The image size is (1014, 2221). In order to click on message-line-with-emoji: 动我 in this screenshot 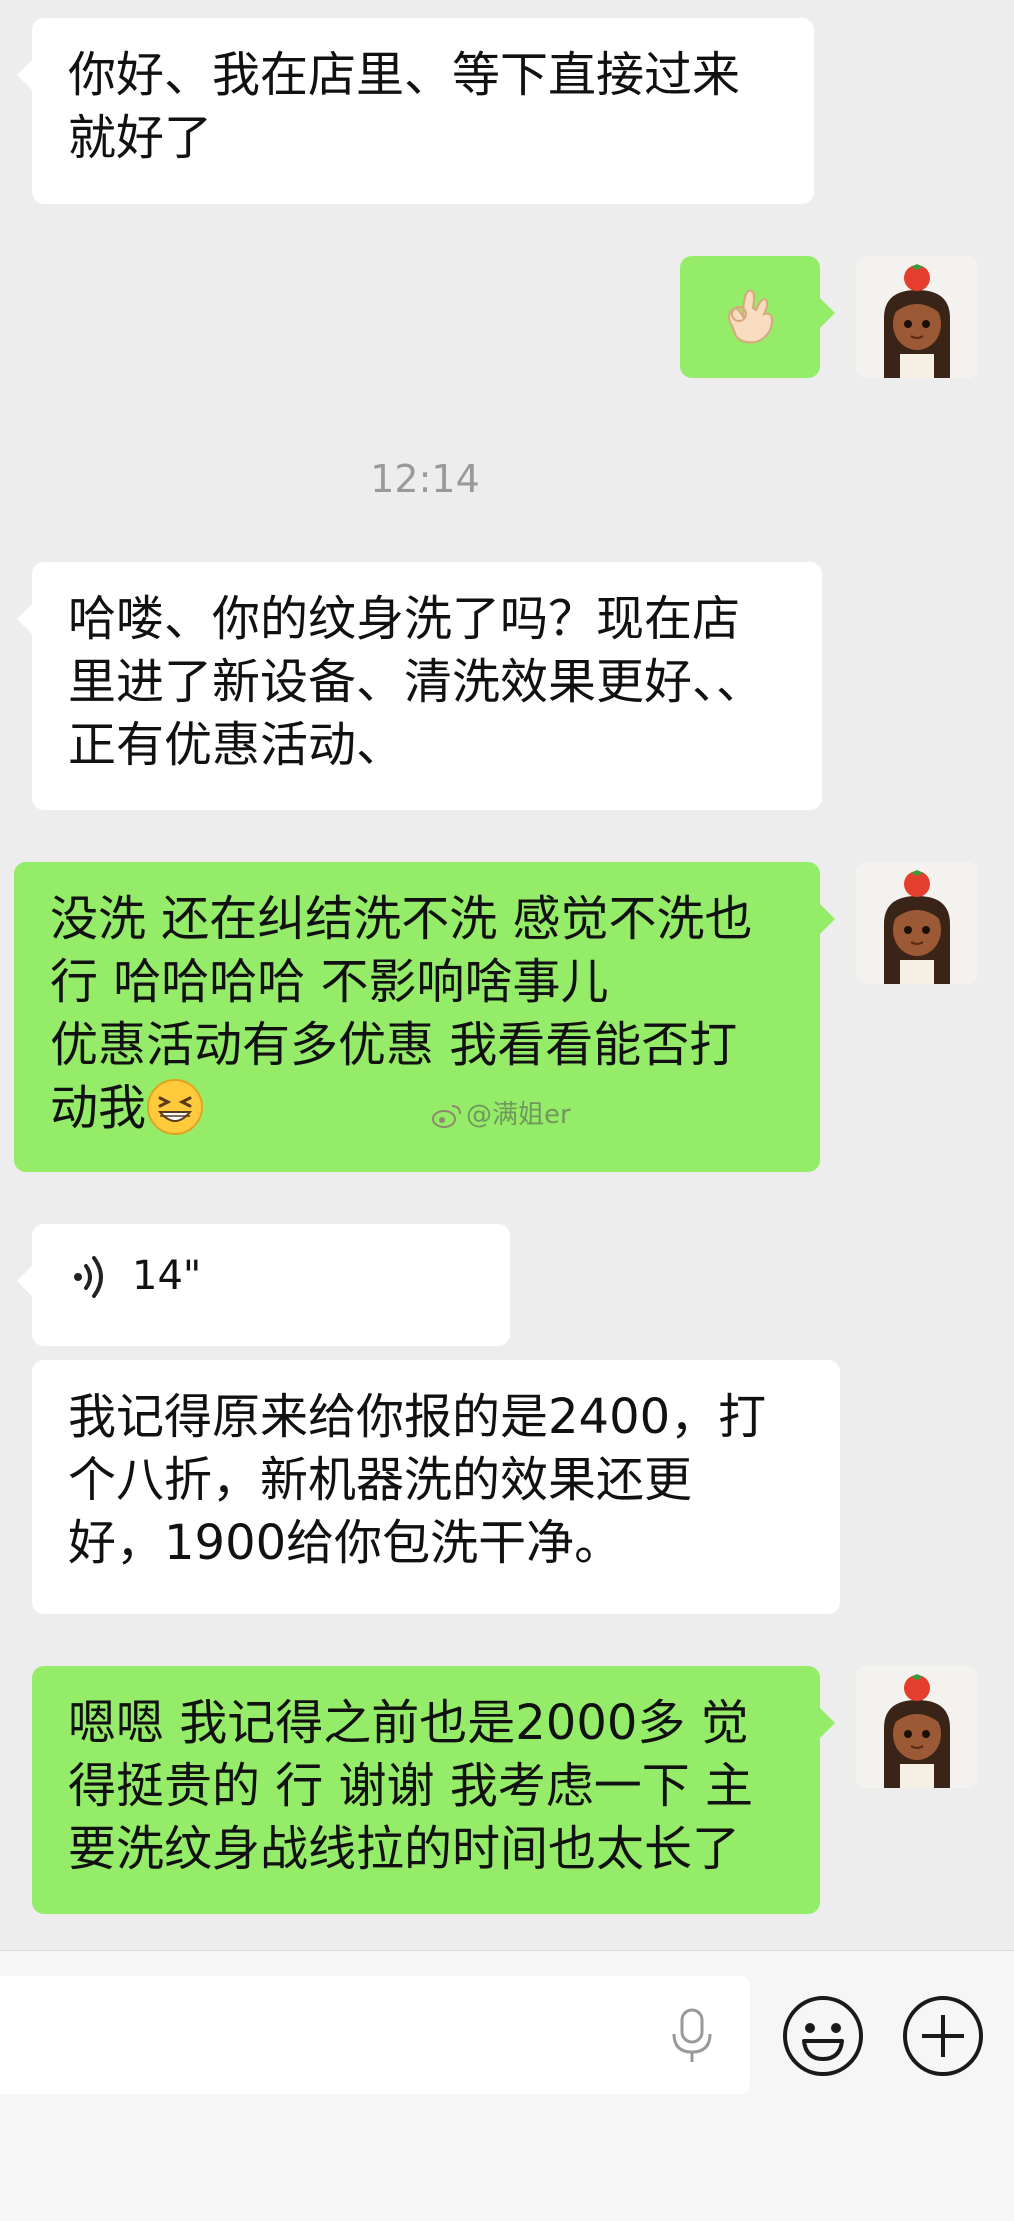, I will do `click(417, 1108)`.